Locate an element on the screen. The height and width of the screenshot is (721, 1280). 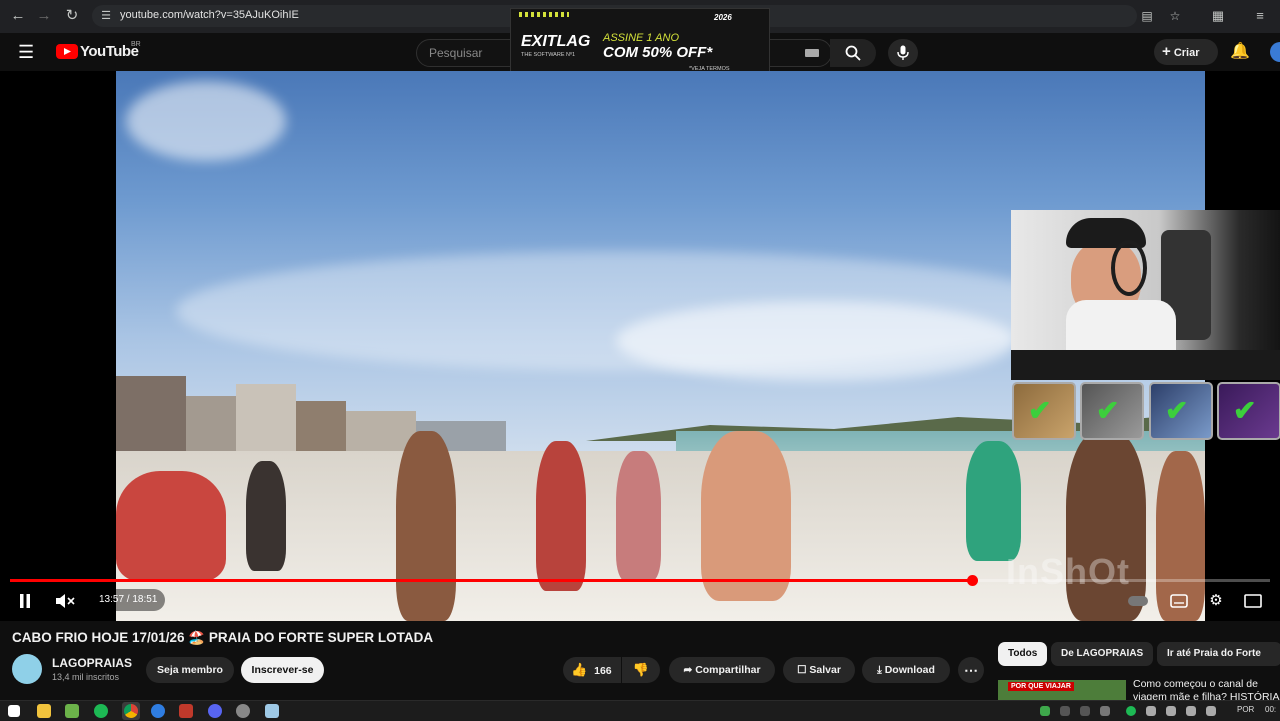
achievement-badge-4: ✔ is located at coordinates (1248, 411).